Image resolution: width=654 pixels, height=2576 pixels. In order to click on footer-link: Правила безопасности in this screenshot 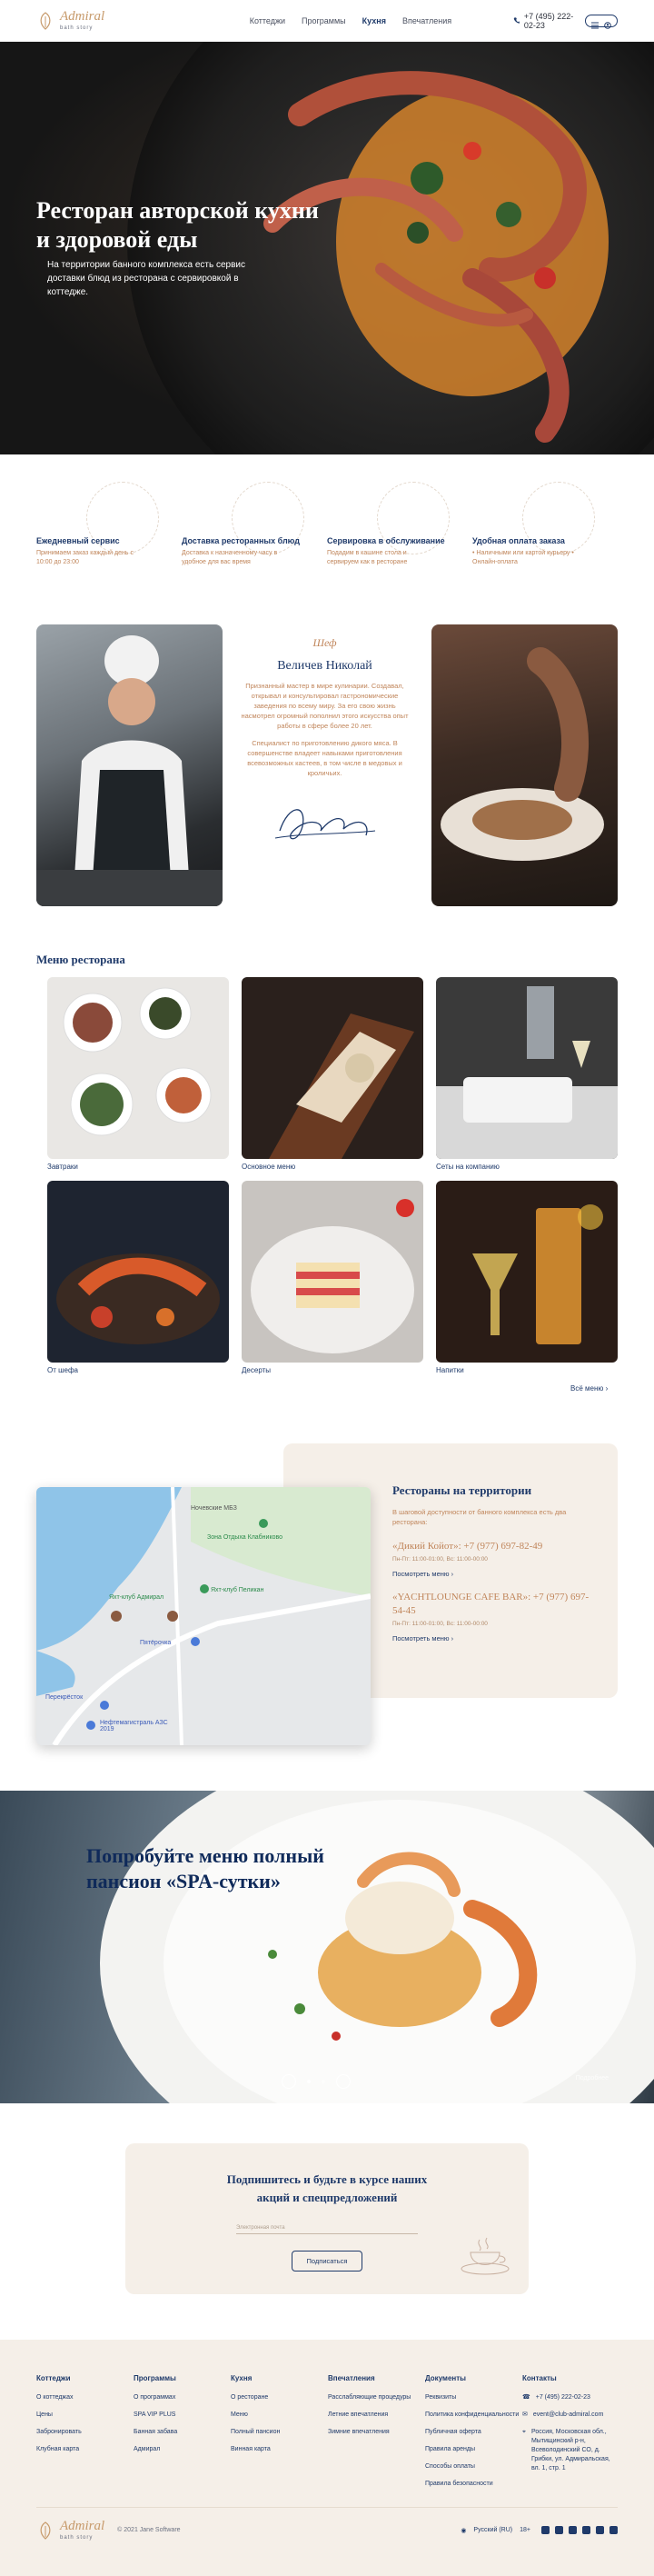, I will do `click(474, 2484)`.